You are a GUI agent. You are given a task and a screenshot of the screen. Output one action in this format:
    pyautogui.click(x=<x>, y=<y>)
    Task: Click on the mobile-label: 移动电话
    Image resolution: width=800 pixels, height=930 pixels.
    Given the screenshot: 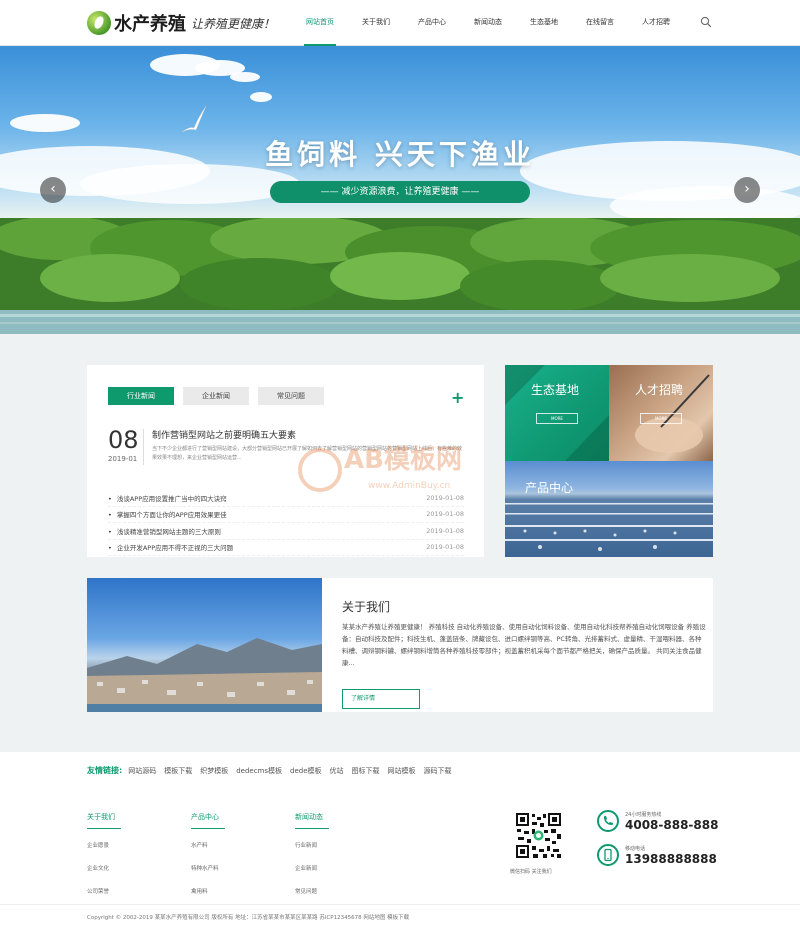 What is the action you would take?
    pyautogui.click(x=635, y=848)
    